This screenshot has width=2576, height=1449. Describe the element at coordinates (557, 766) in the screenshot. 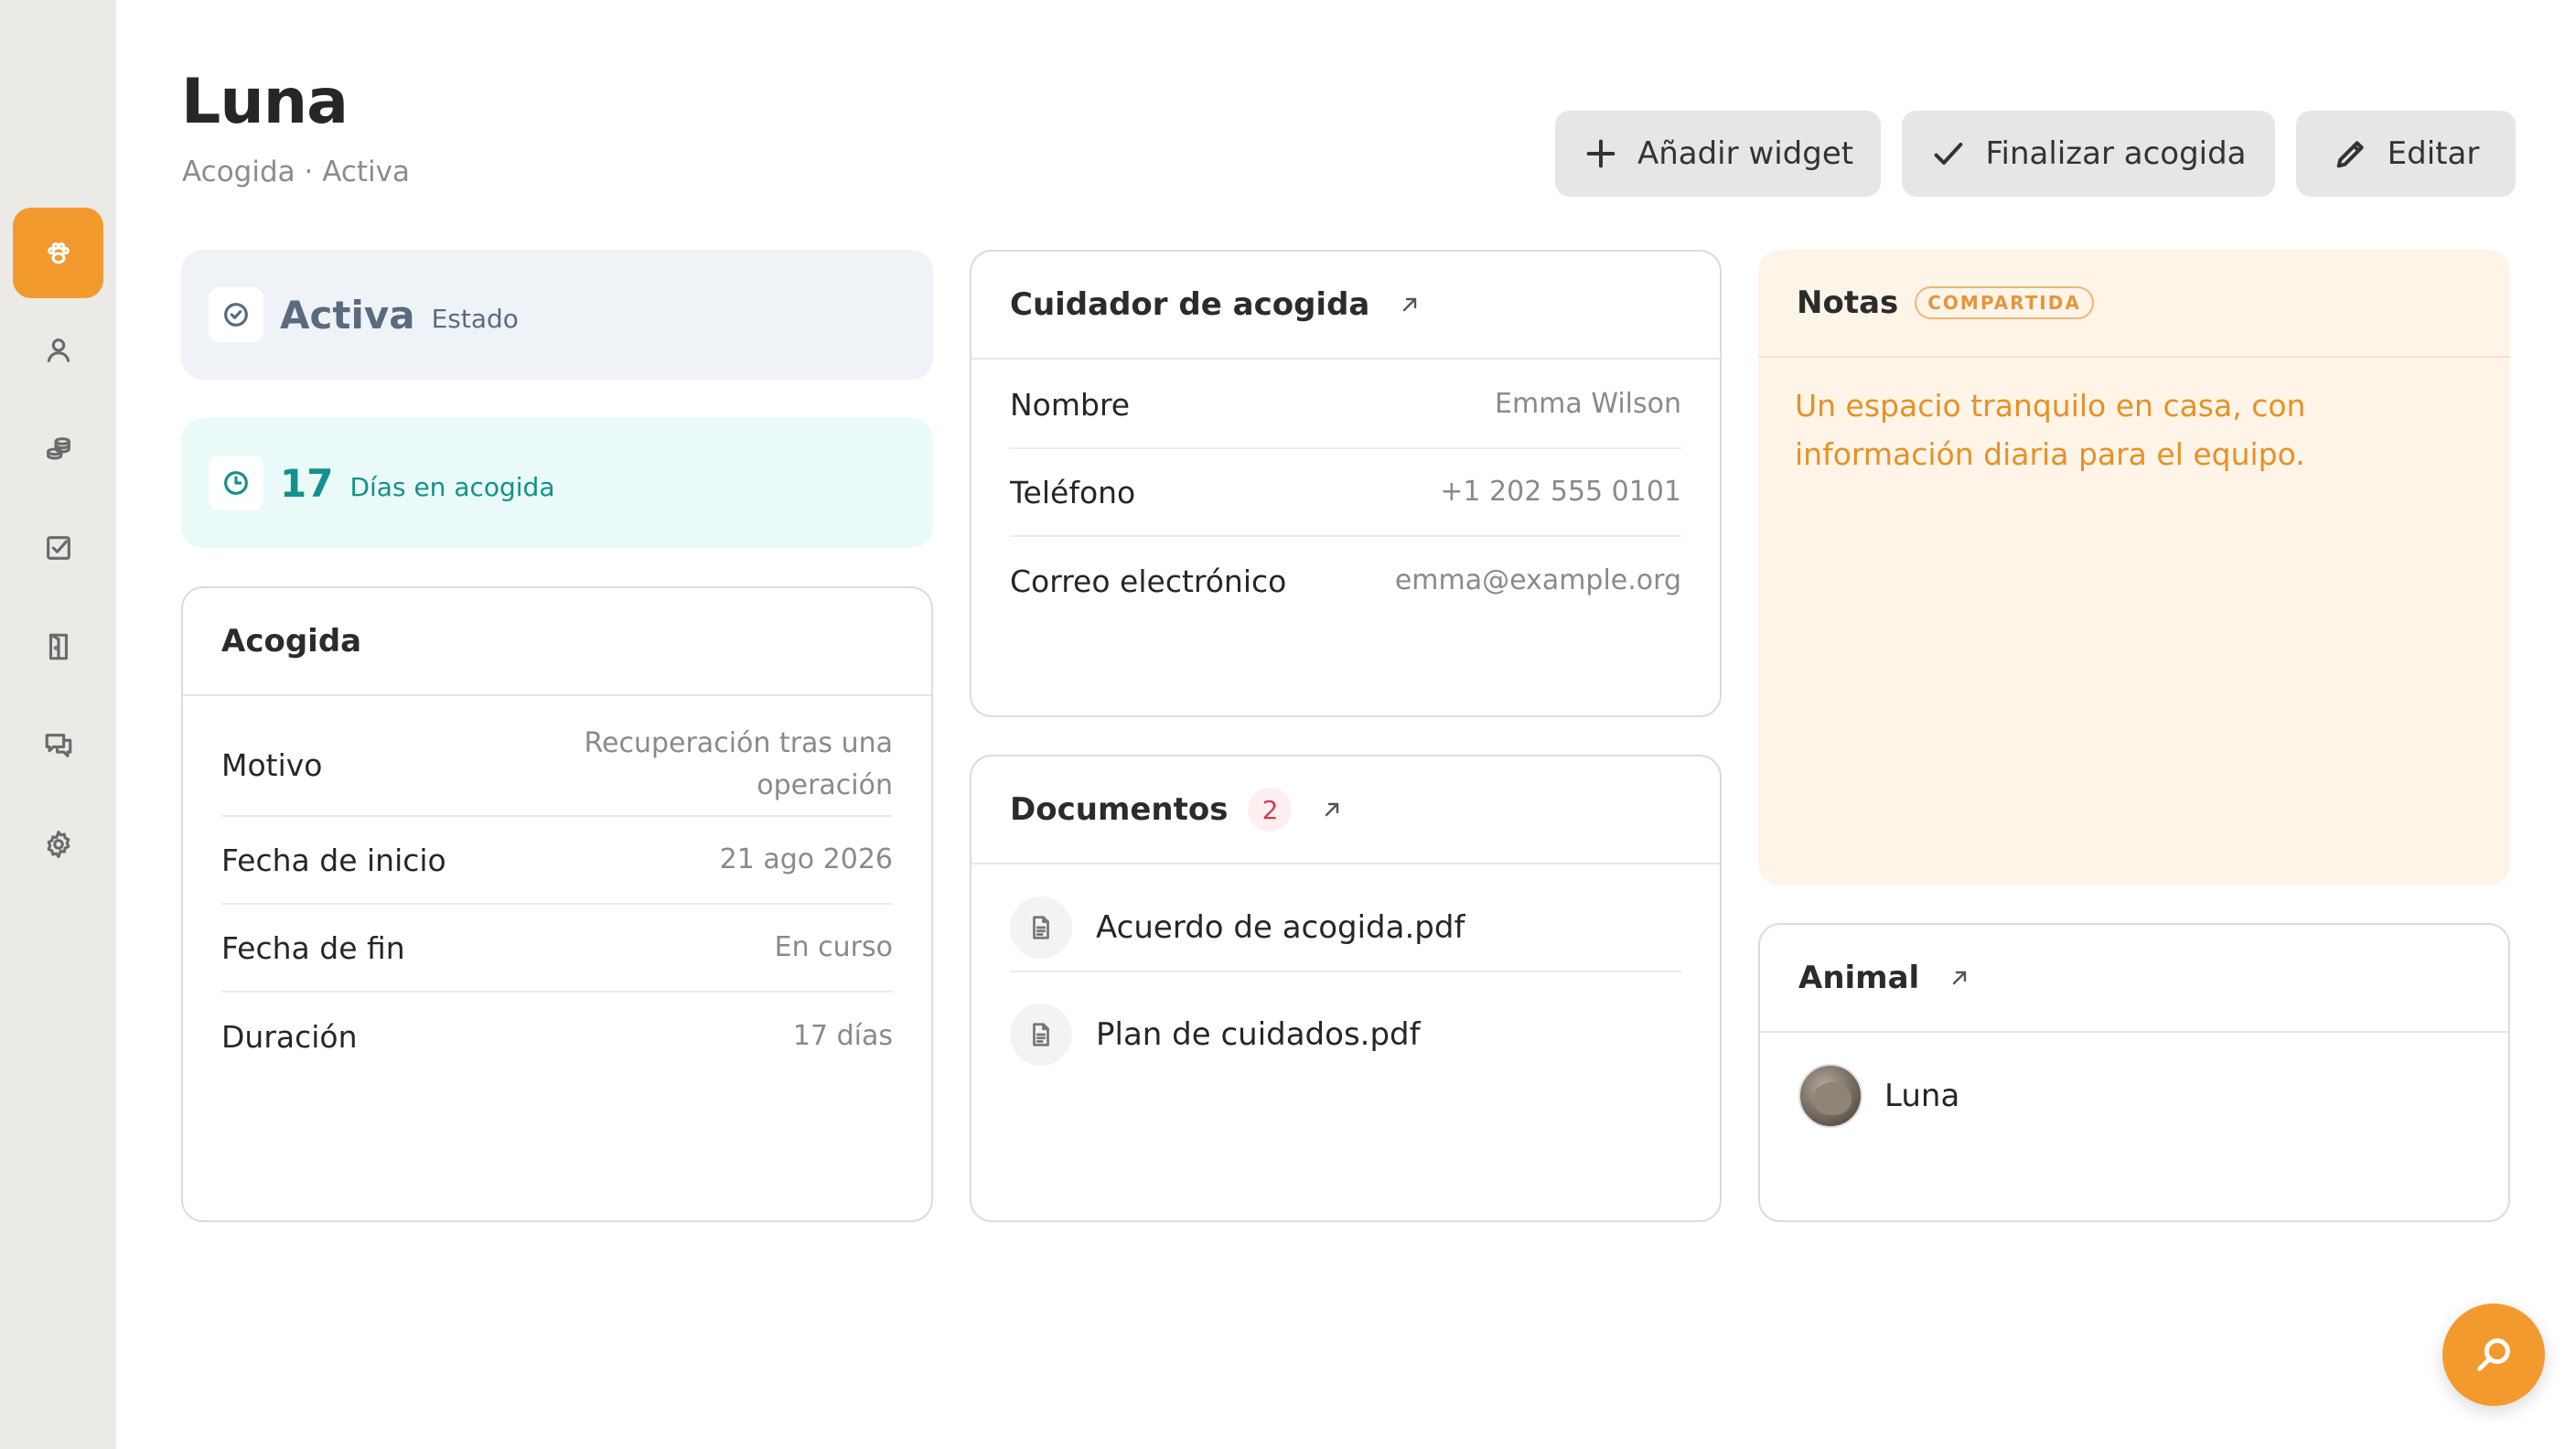

I see `kv-row-reason: Motivo Recuperación tras una operación` at that location.